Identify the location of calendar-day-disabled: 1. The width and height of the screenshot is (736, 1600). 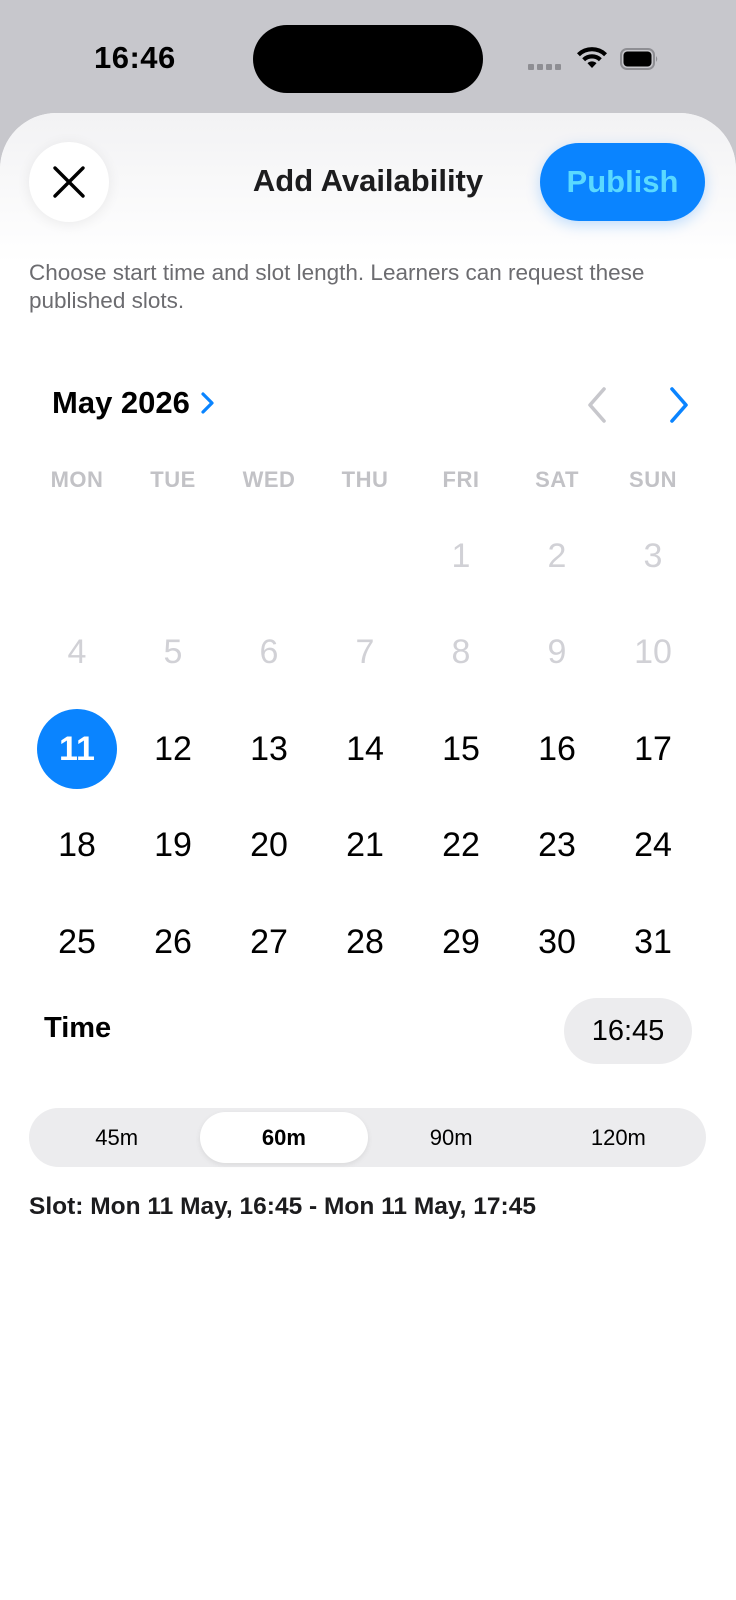
(461, 556).